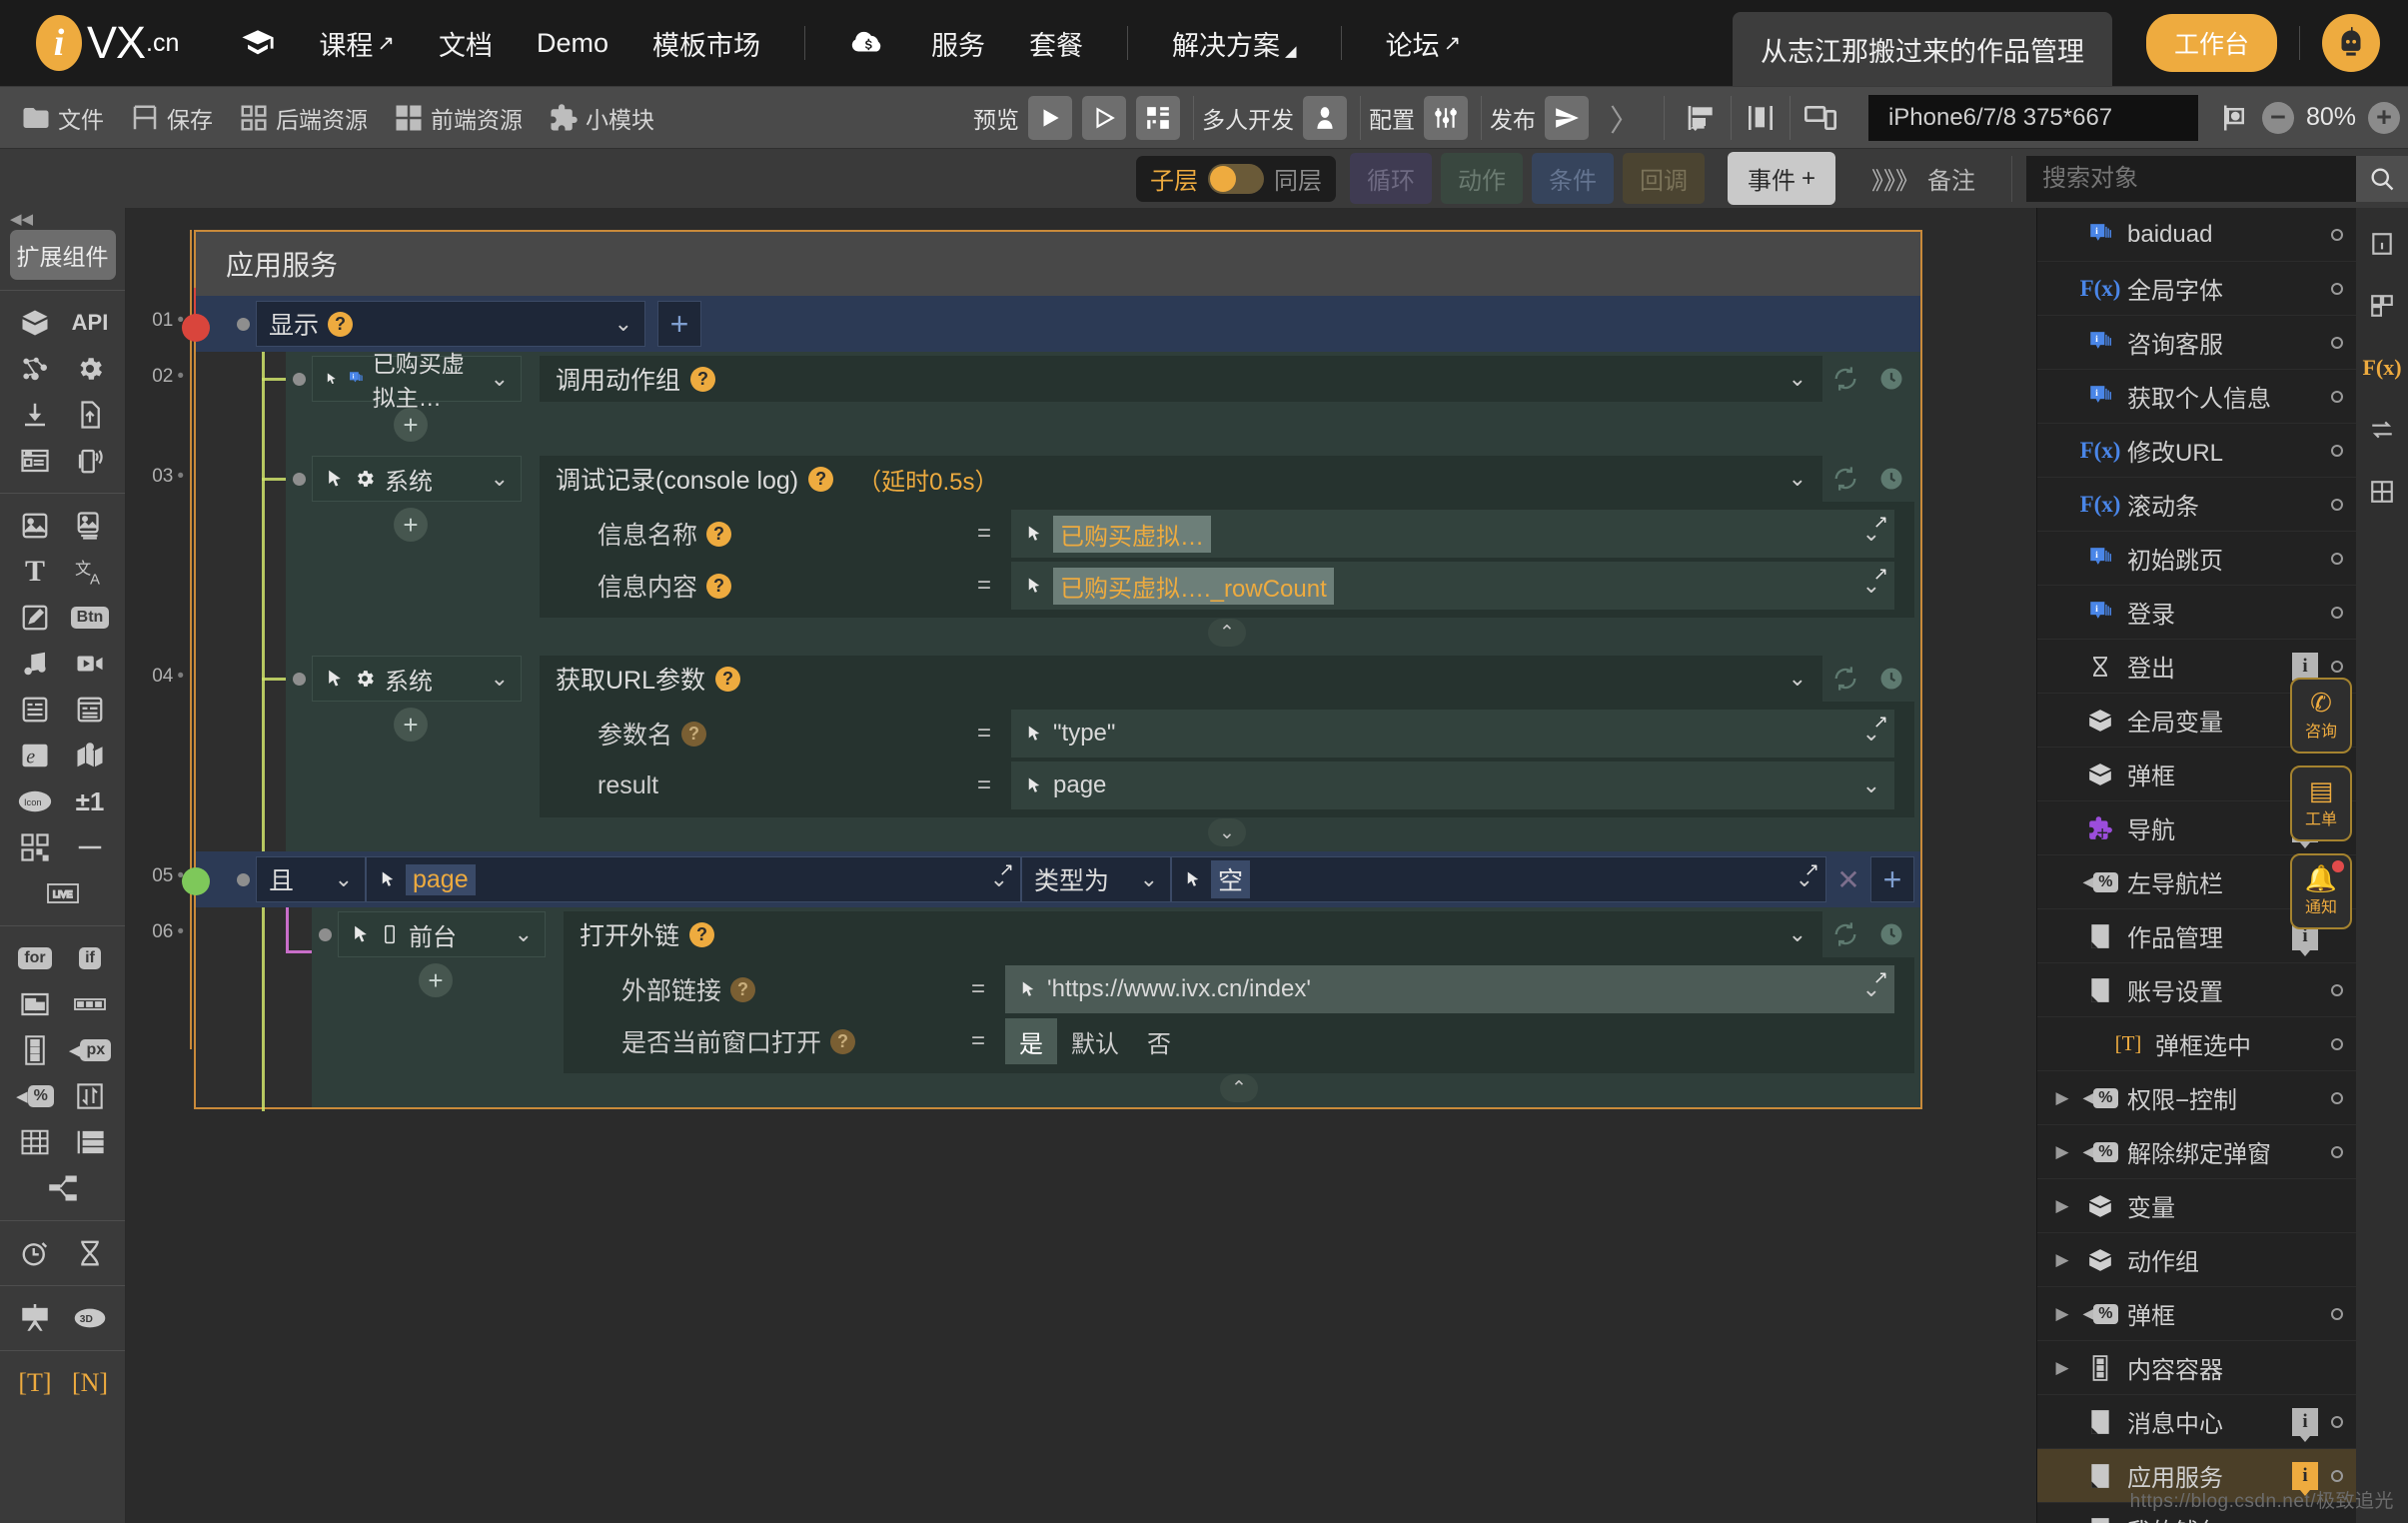  Describe the element at coordinates (1446, 118) in the screenshot. I see `config-sliders-button` at that location.